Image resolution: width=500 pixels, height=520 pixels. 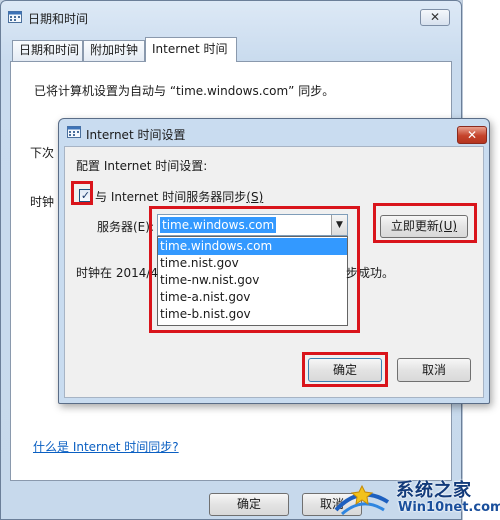 What do you see at coordinates (434, 370) in the screenshot?
I see `dialog-cancel-button: 取消` at bounding box center [434, 370].